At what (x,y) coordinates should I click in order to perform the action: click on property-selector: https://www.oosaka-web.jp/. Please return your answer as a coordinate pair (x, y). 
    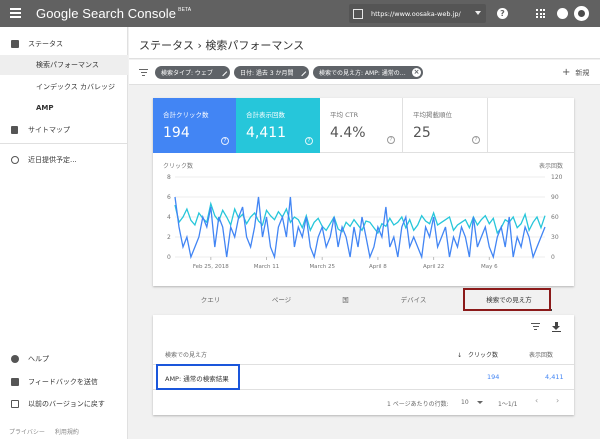
    Looking at the image, I should click on (417, 13).